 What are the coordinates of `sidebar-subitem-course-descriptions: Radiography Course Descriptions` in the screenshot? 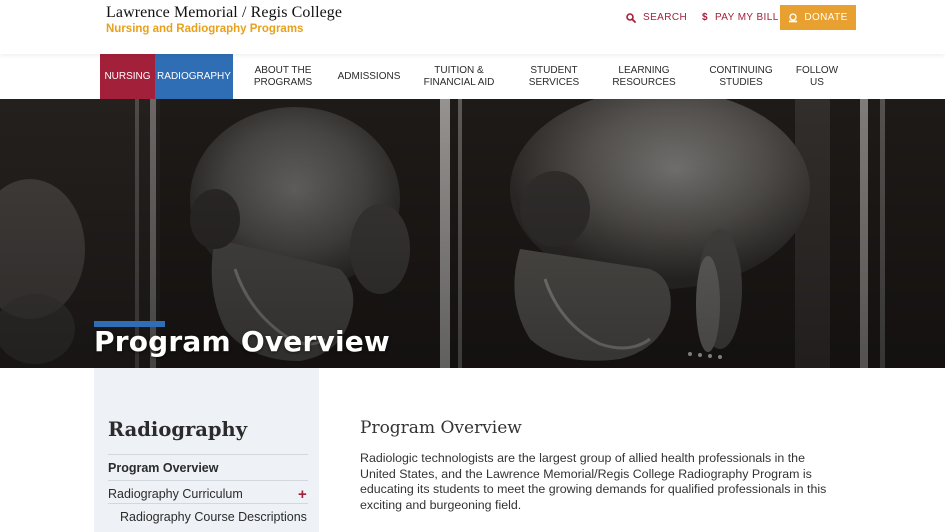 It's located at (220, 517).